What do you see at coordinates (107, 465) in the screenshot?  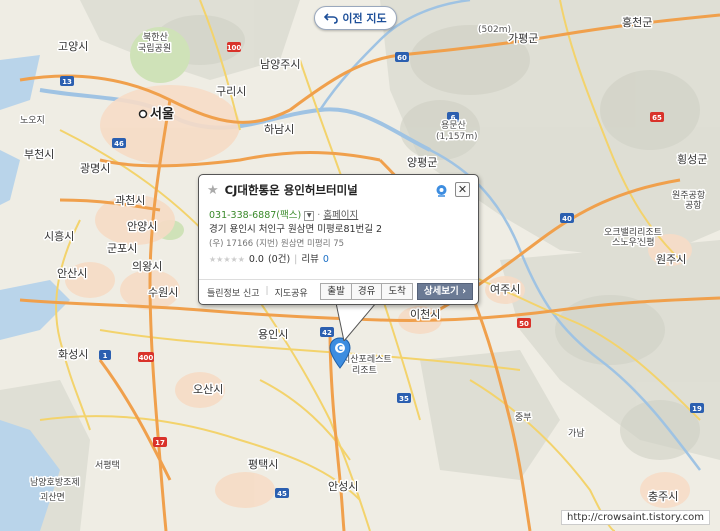 I see `label-seopyeongtaek: 서평택` at bounding box center [107, 465].